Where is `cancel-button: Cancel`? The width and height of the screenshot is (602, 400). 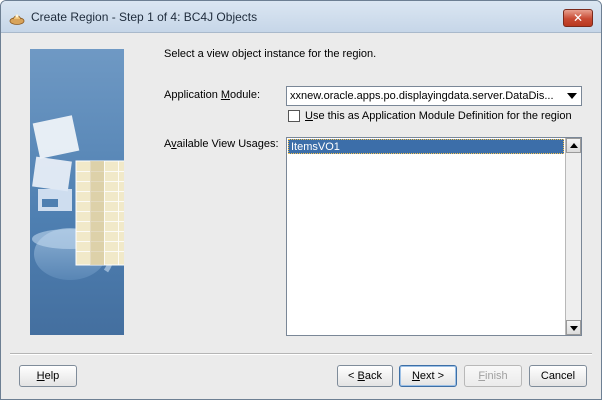
cancel-button: Cancel is located at coordinates (558, 376).